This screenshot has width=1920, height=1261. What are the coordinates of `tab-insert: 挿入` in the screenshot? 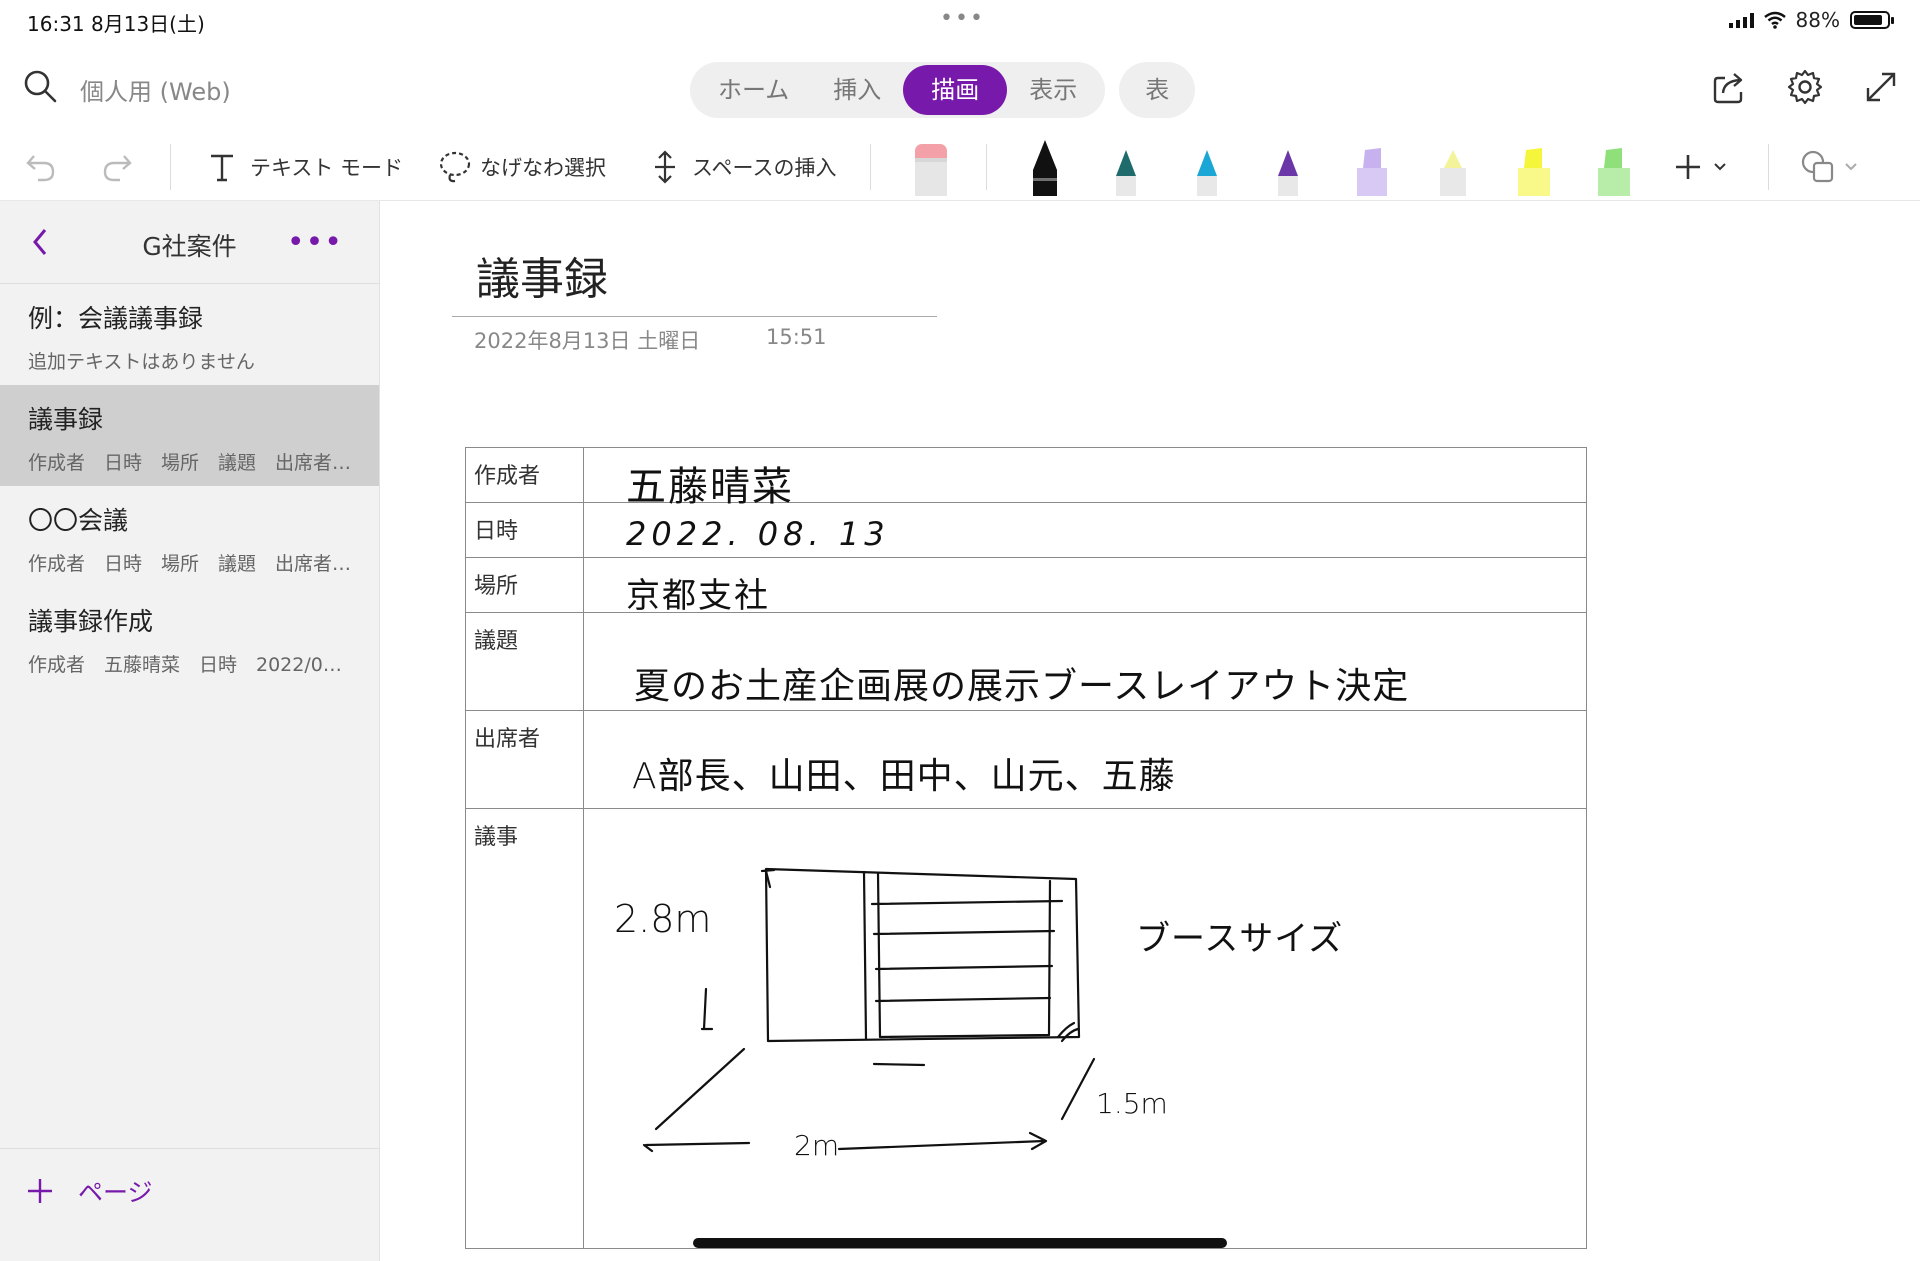 It's located at (857, 90).